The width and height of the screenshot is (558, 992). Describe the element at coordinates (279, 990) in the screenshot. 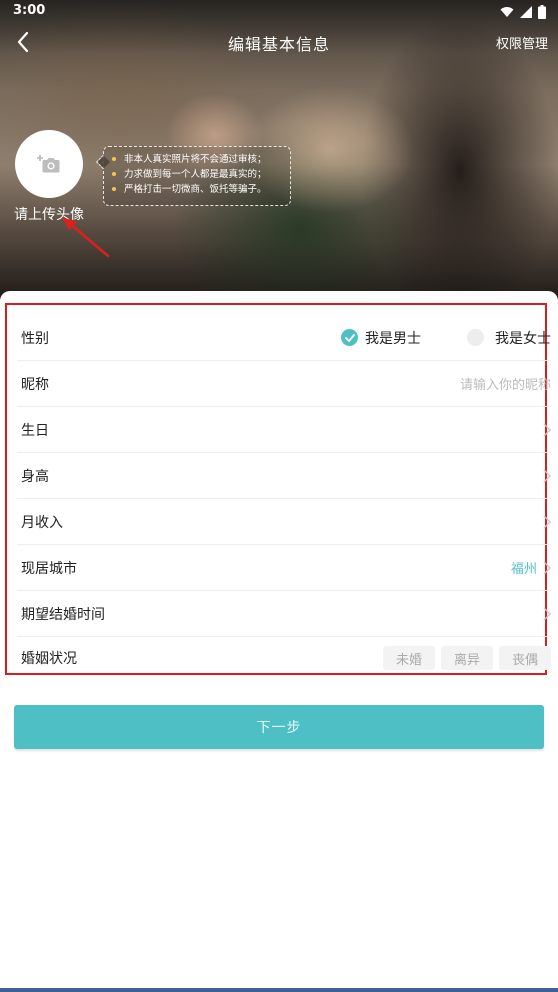

I see `bottom-edge` at that location.